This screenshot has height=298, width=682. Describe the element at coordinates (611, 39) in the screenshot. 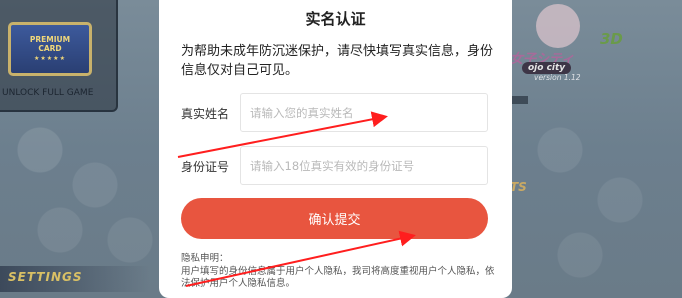

I see `logo-3d-mark: 3D` at that location.